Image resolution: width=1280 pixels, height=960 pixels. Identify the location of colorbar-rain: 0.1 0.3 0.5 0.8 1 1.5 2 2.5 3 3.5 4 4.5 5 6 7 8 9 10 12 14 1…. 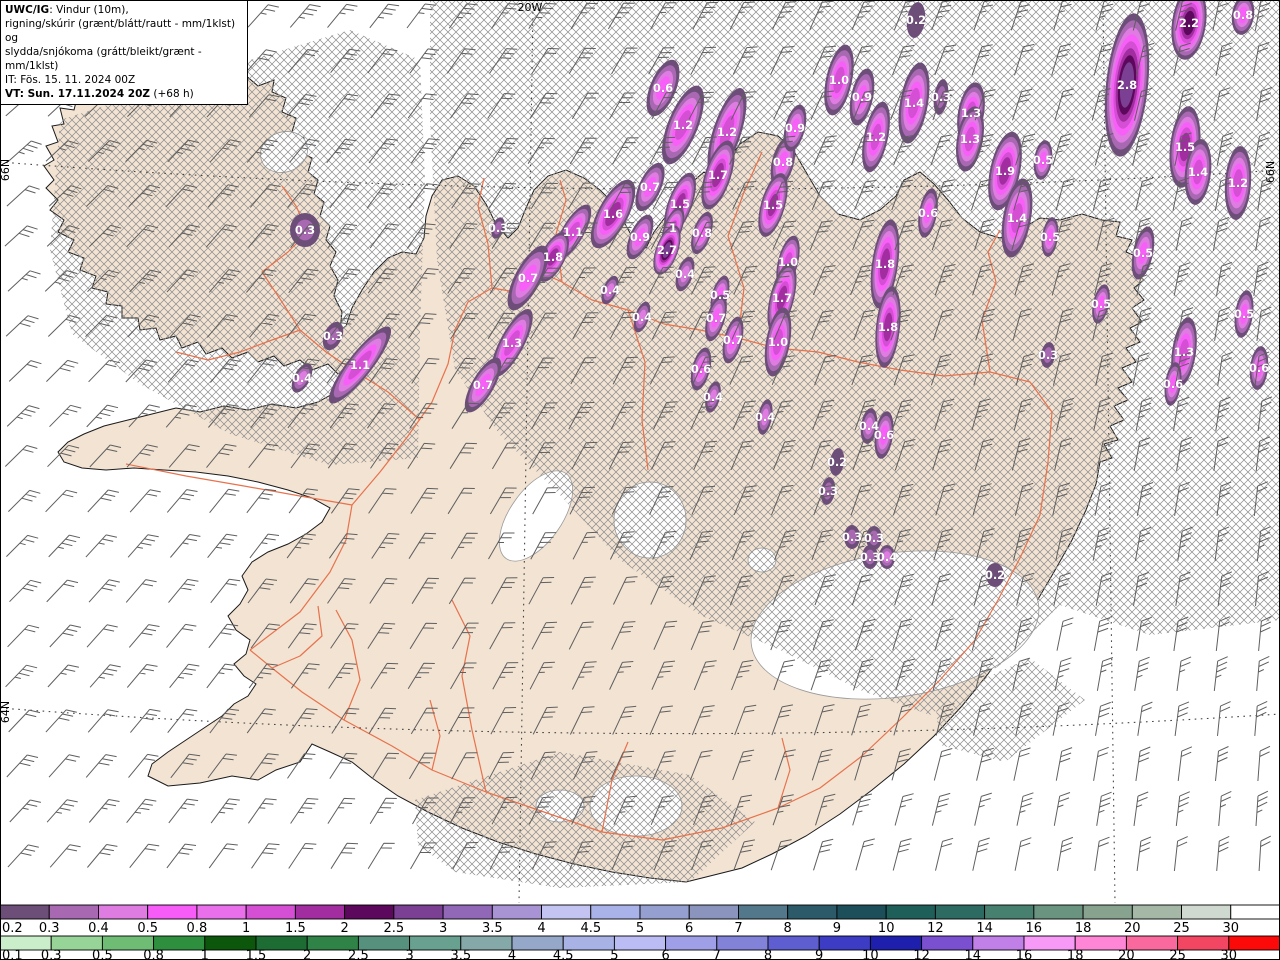
(640, 947).